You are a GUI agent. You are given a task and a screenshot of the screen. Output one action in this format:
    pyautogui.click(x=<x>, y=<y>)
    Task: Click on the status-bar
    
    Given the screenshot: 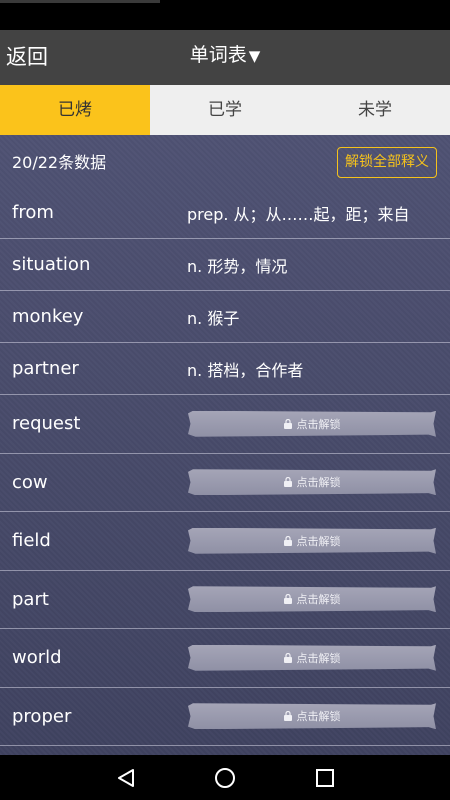 What is the action you would take?
    pyautogui.click(x=225, y=15)
    